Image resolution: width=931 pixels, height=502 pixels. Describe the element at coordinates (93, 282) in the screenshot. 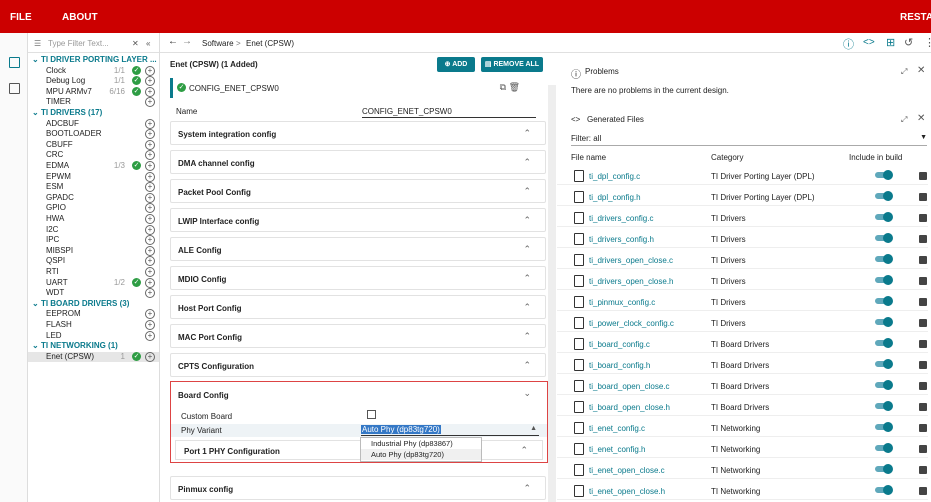

I see `tree-item: UART 1/2 ✓ +` at that location.